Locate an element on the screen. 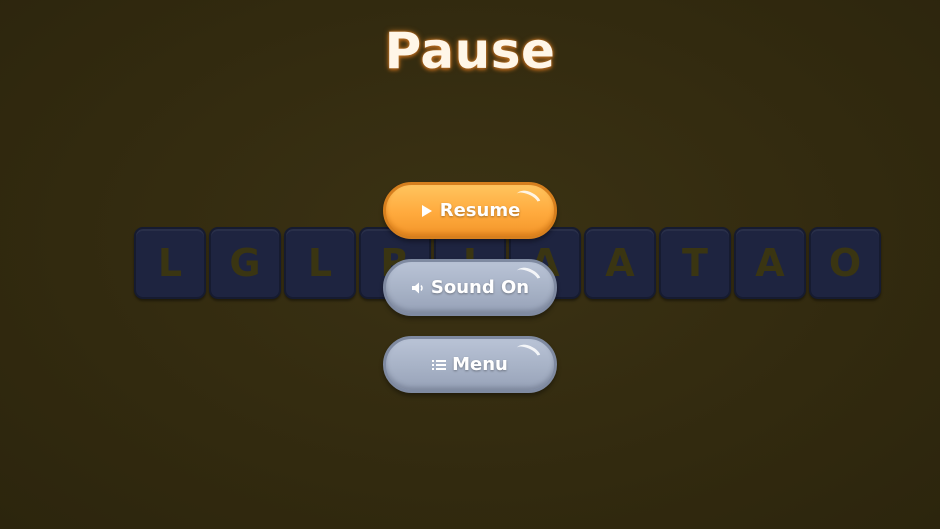 This screenshot has width=940, height=529. letter-tile: G is located at coordinates (245, 263).